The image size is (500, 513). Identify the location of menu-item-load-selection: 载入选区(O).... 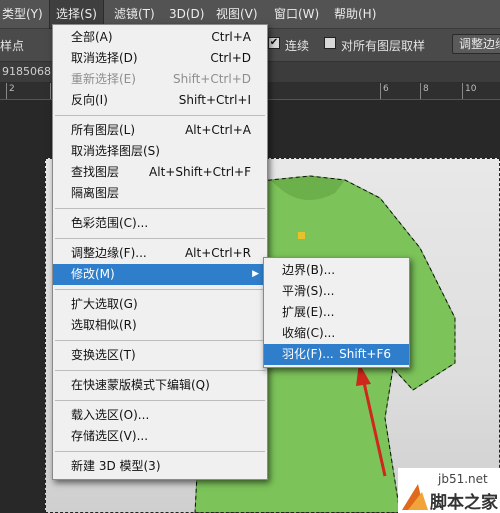
(160, 415).